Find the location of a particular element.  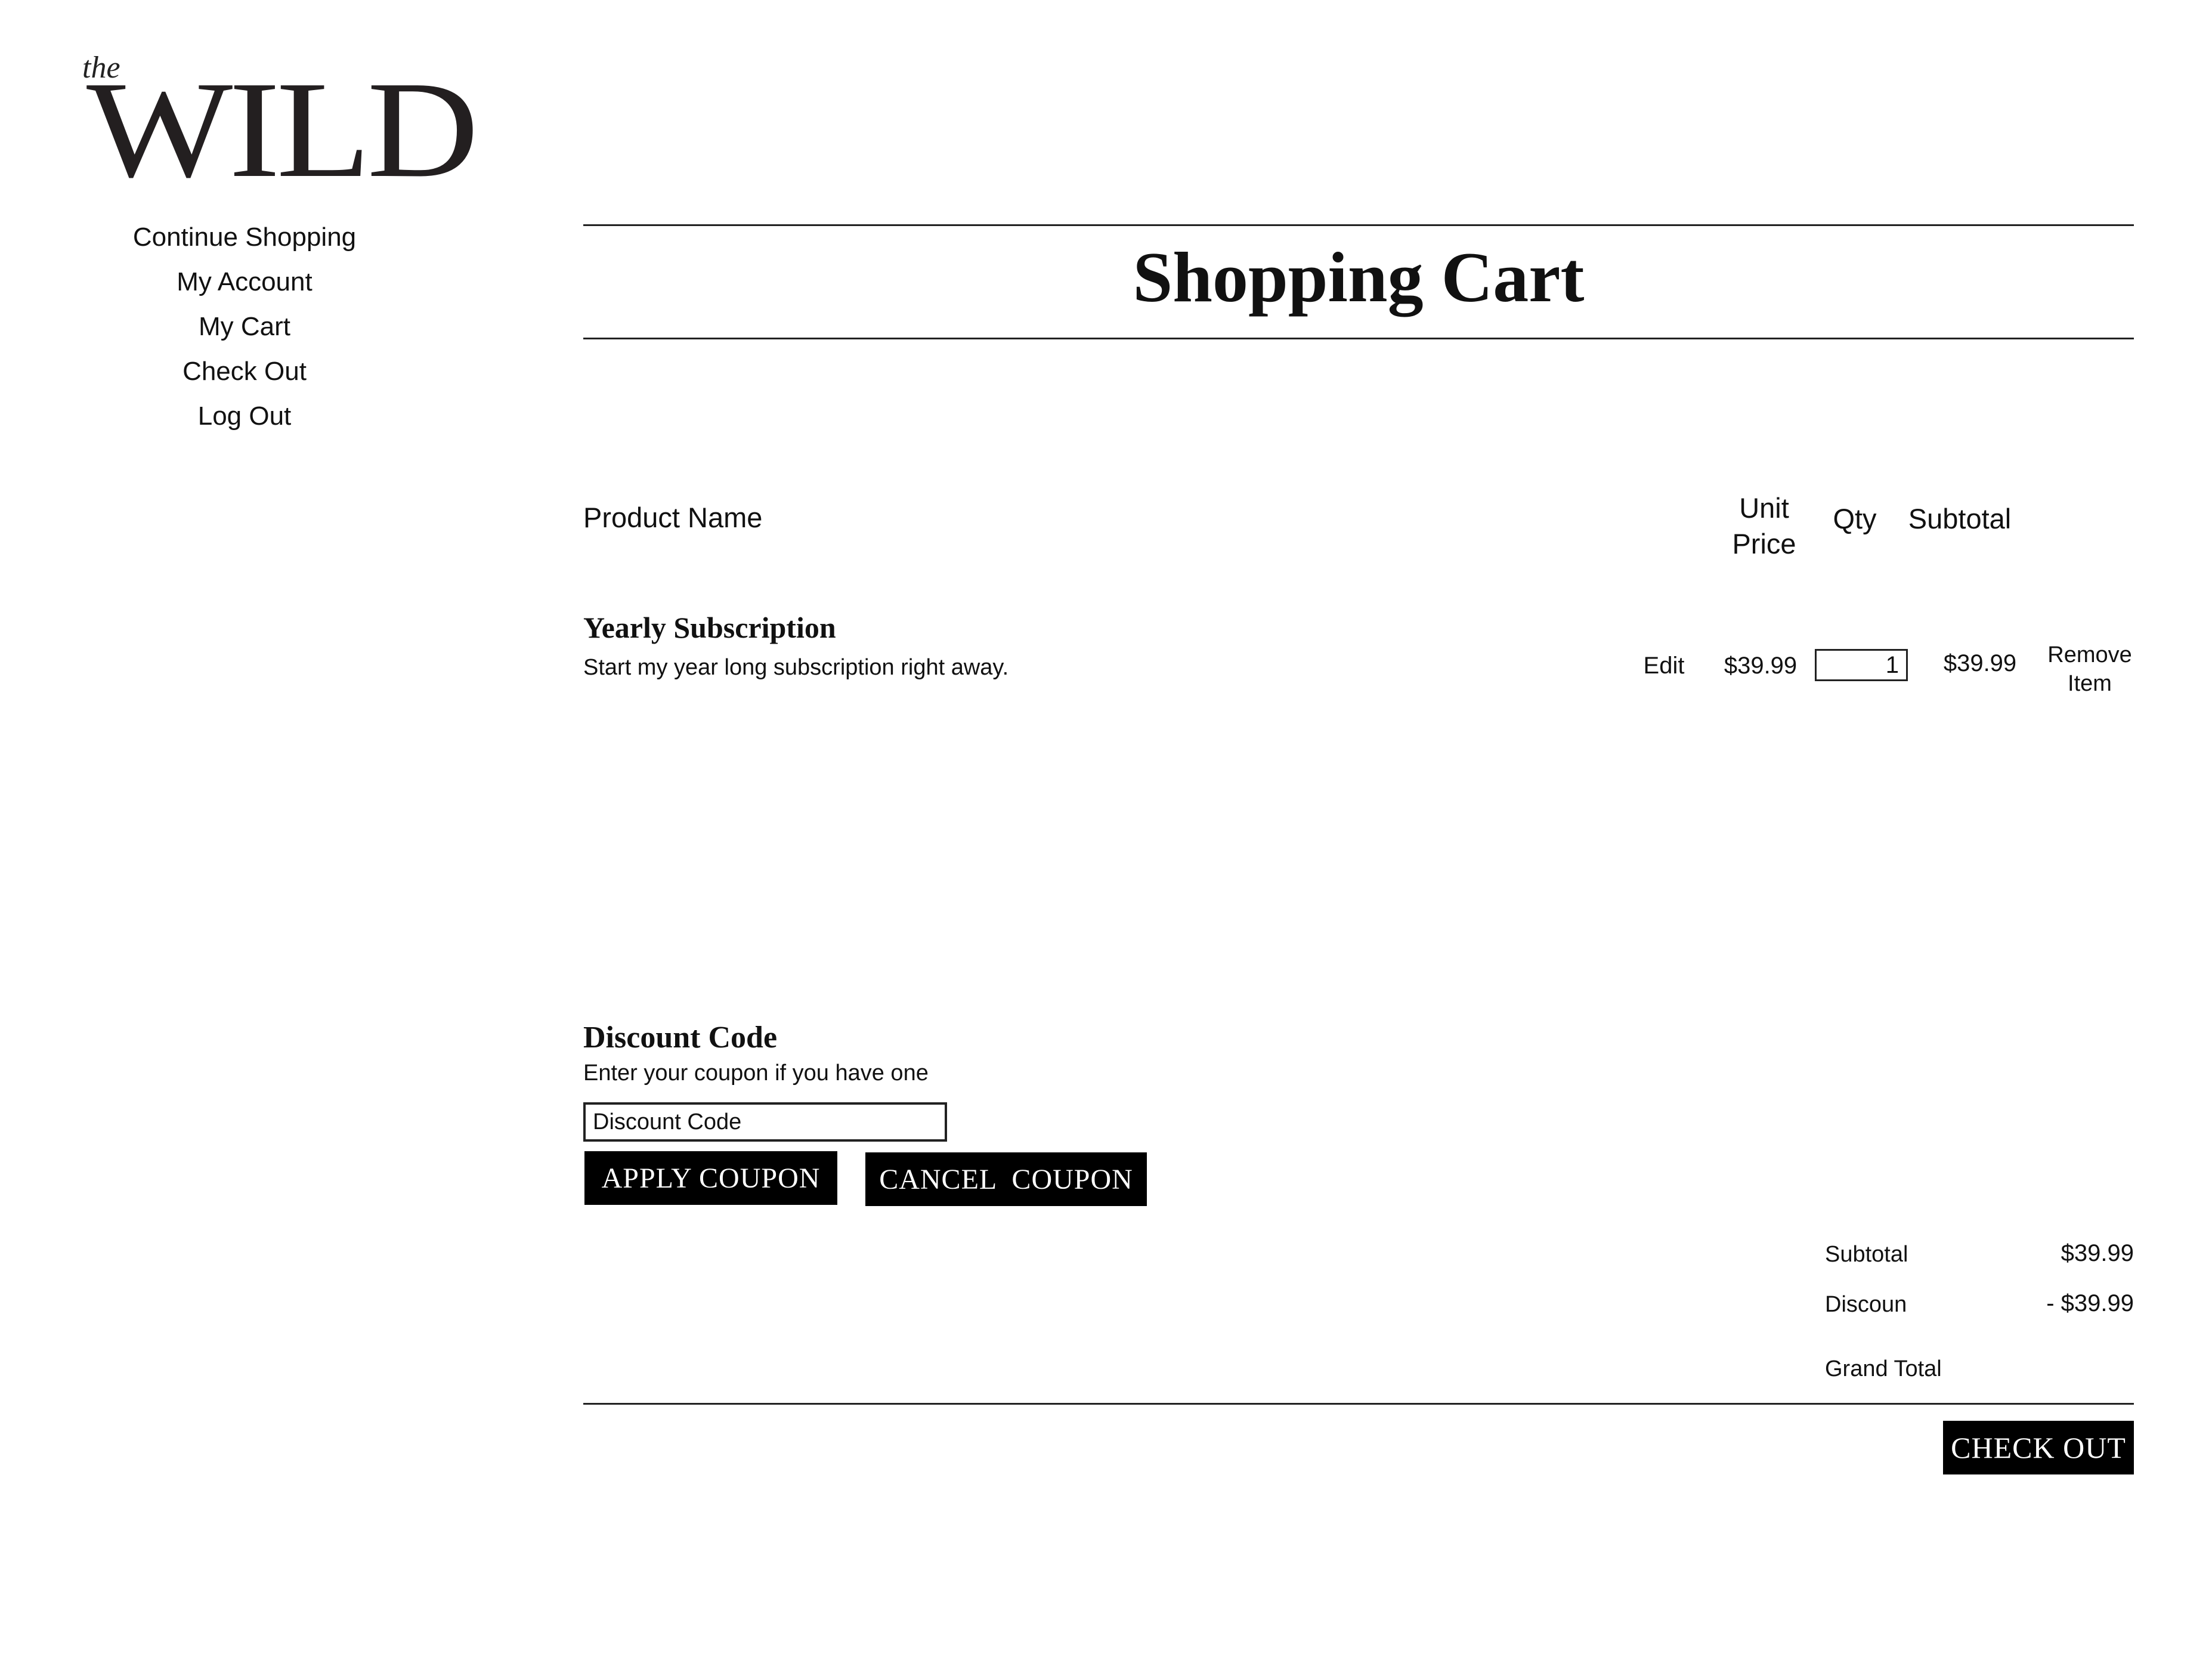

title-top-rule is located at coordinates (1358, 225).